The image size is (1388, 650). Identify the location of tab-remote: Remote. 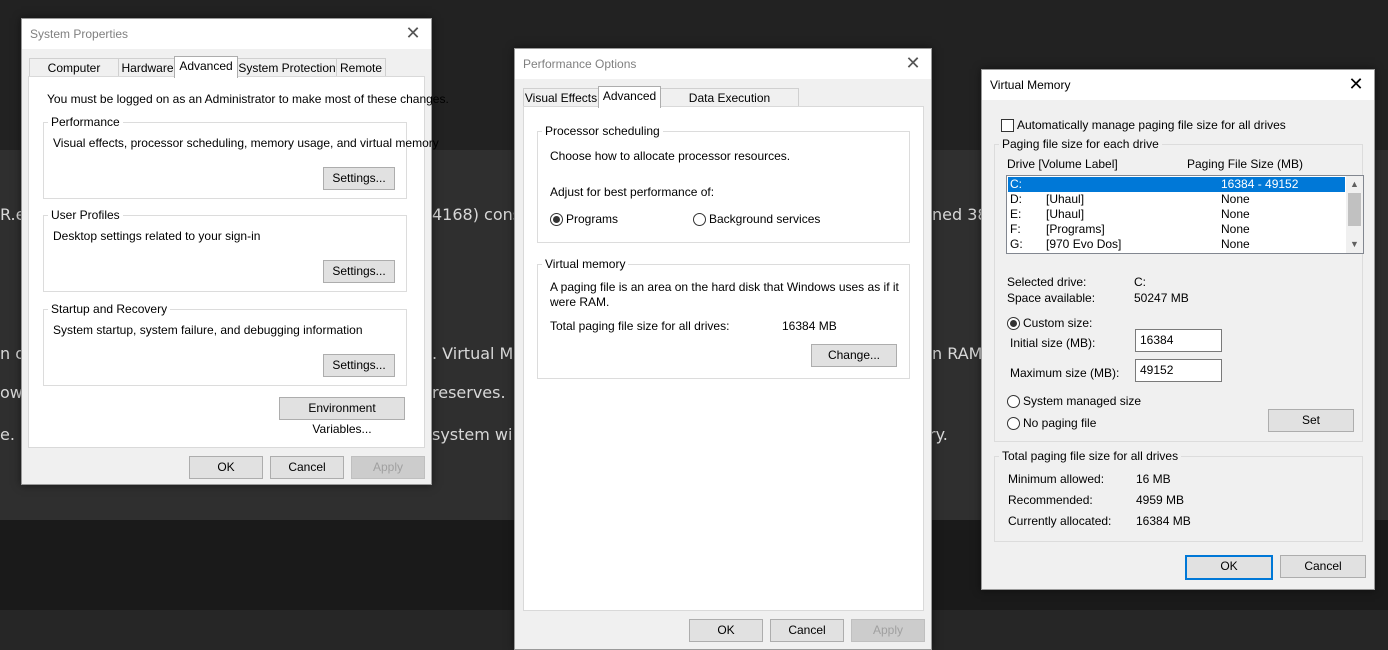
(361, 67).